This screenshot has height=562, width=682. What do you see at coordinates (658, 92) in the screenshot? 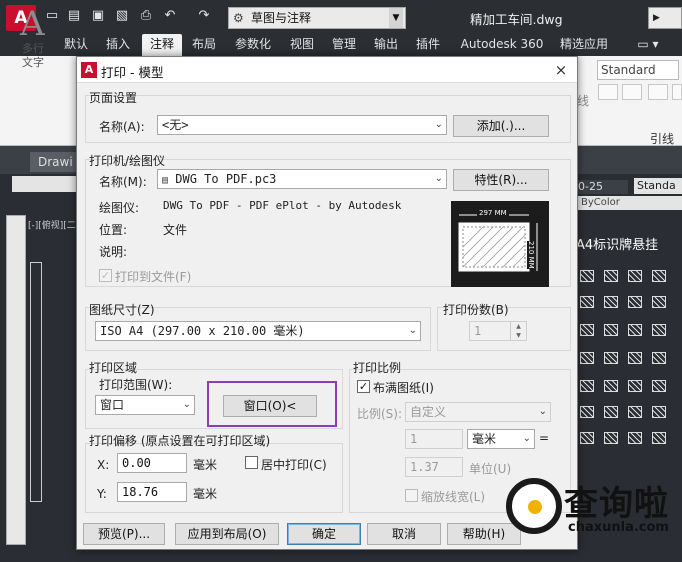
I see `leader-remove-icon` at bounding box center [658, 92].